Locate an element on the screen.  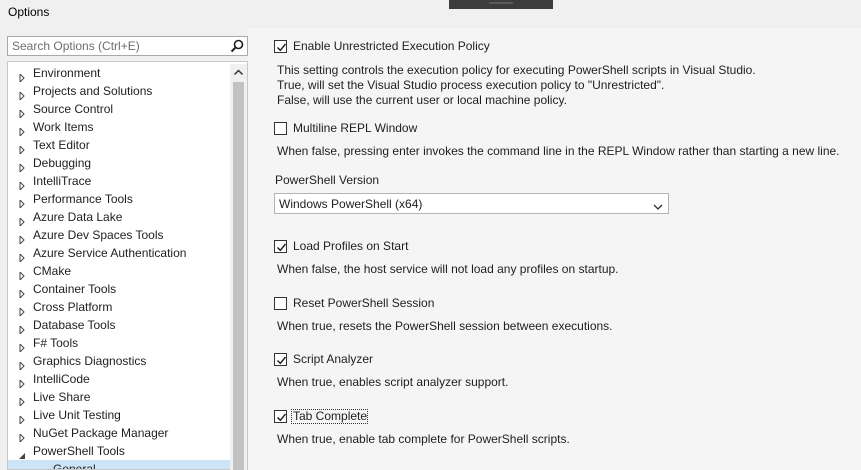
tree-item-projects-and-solutions: Projects and Solutions is located at coordinates (119, 92).